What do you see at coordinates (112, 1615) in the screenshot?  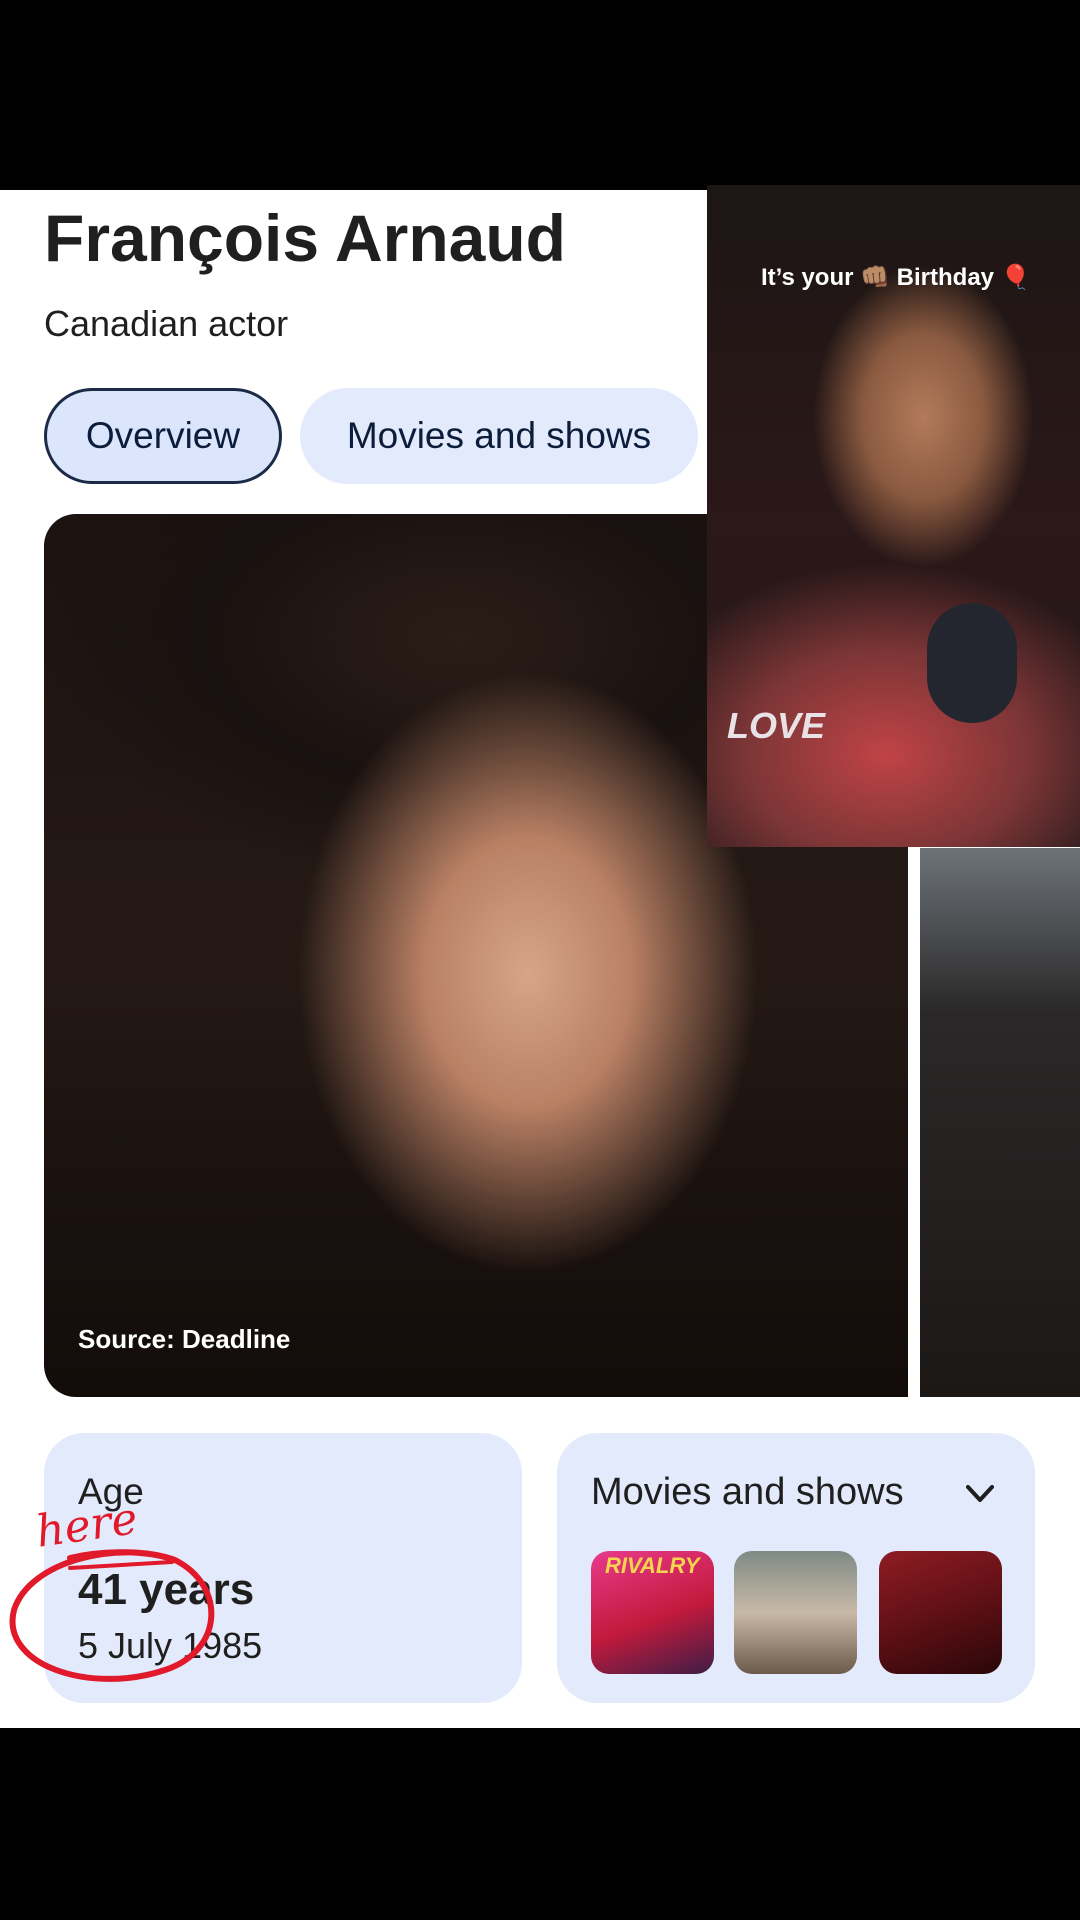 I see `annotation-circle` at bounding box center [112, 1615].